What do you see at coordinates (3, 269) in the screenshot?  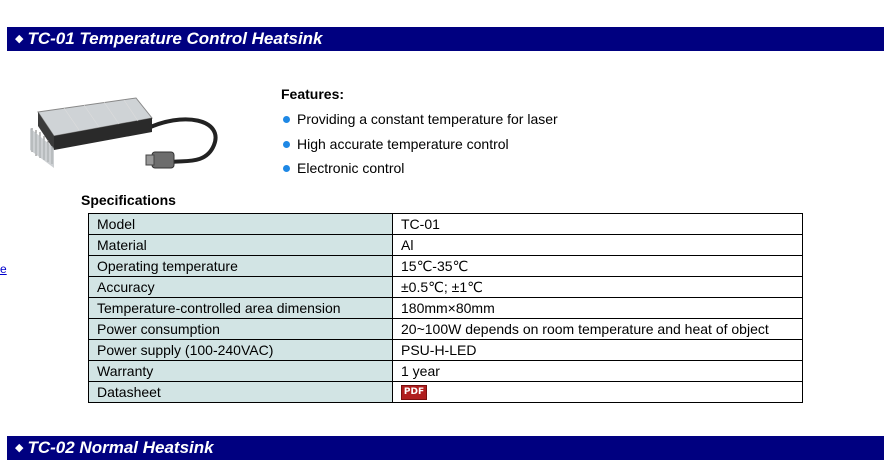 I see `side-link-fragment: e` at bounding box center [3, 269].